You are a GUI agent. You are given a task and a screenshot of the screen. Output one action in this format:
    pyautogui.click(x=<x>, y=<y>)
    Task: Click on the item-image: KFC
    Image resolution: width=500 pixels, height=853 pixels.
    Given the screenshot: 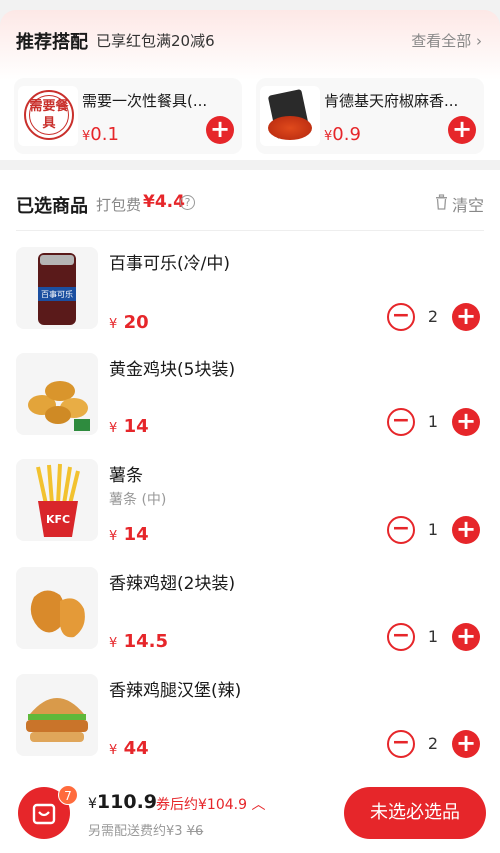 What is the action you would take?
    pyautogui.click(x=57, y=500)
    